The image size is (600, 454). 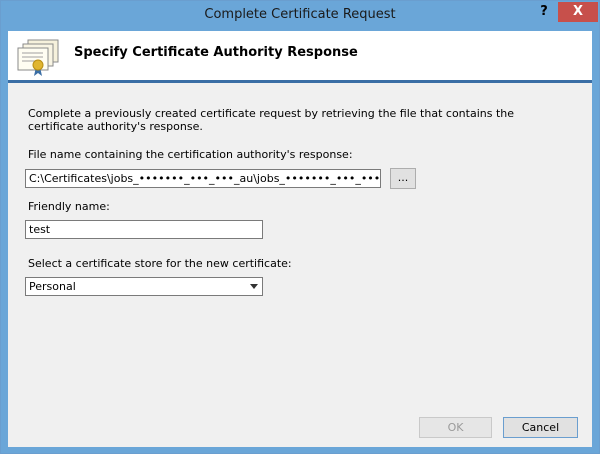 I want to click on title-bar: Complete Certificate Request ? X, so click(x=300, y=16).